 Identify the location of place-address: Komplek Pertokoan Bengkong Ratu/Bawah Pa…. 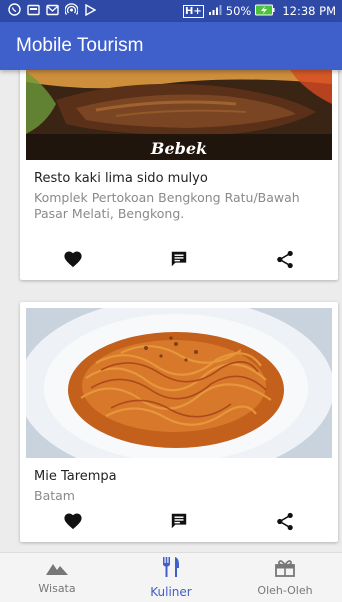
(167, 205).